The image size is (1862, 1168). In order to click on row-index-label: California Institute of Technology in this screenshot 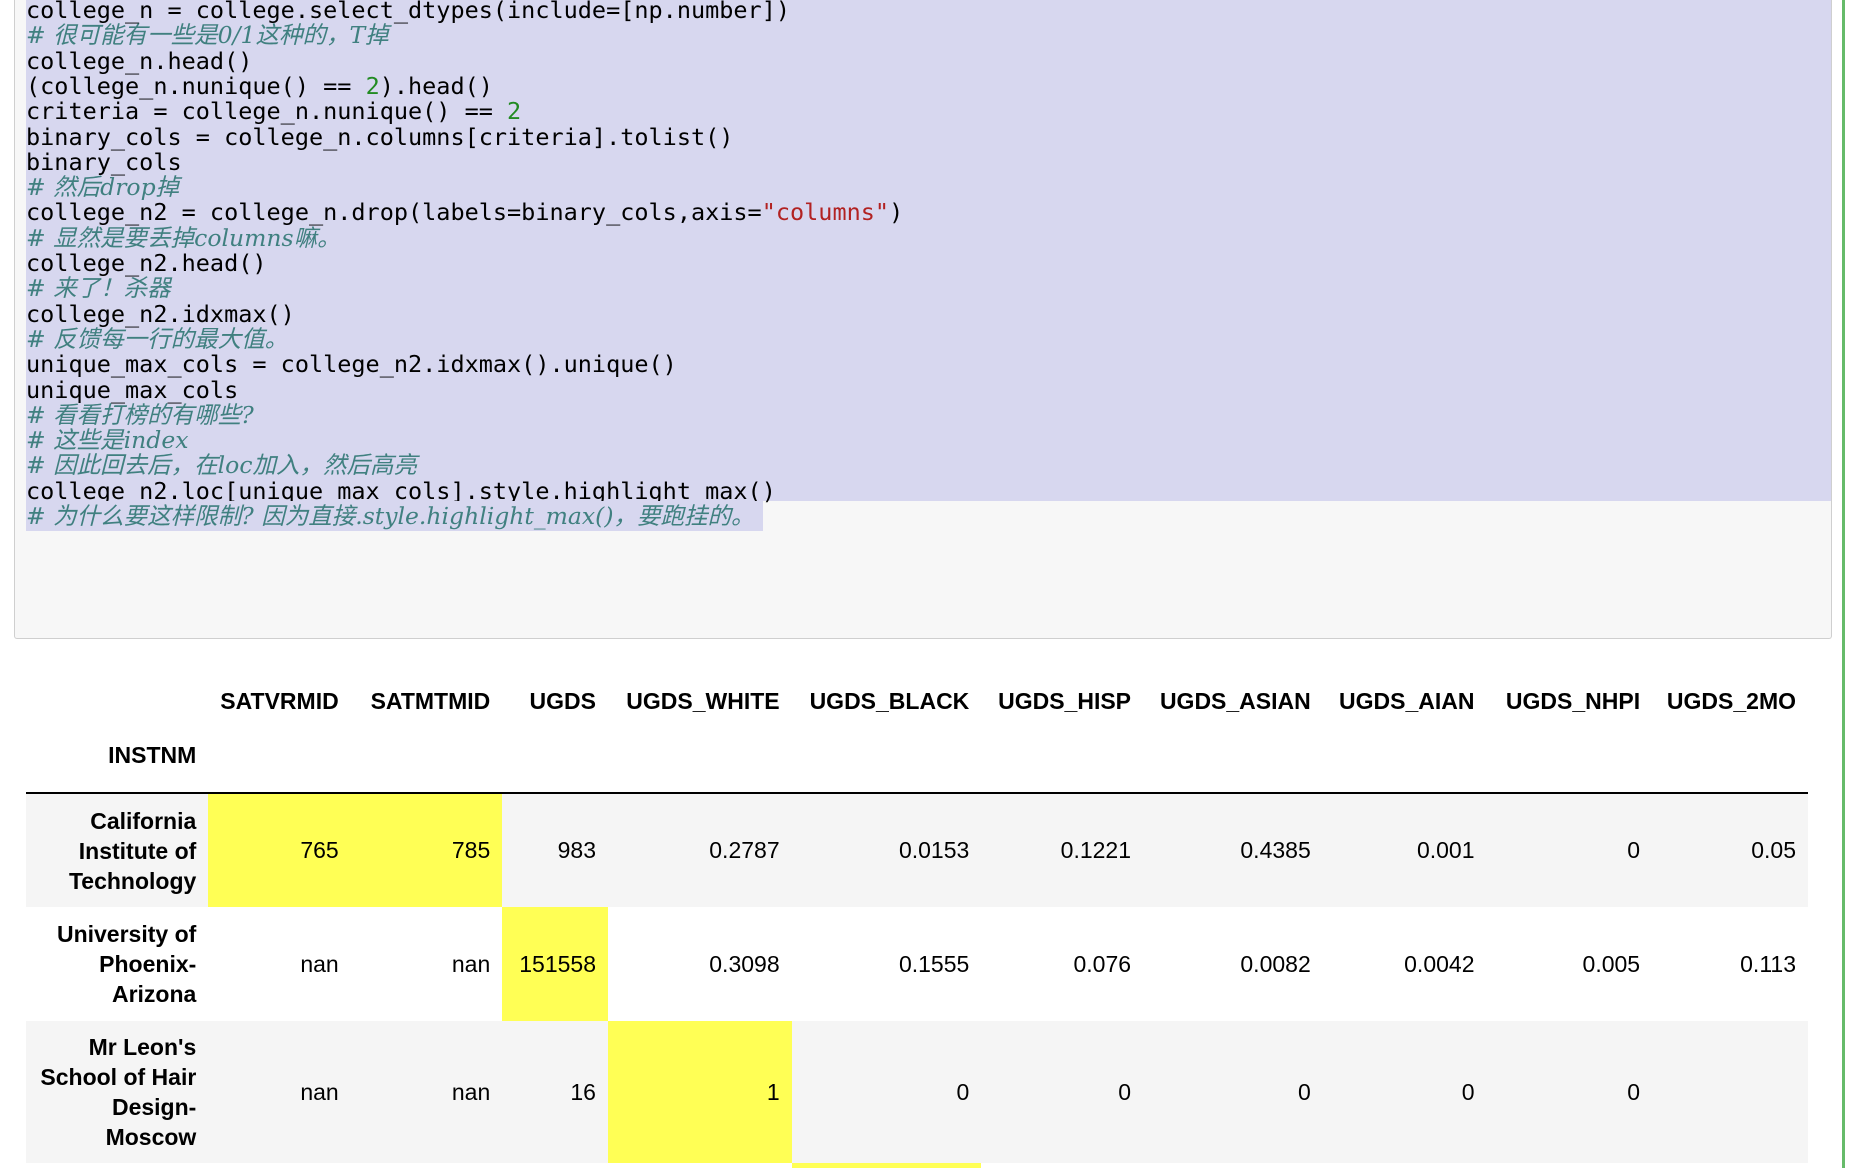, I will do `click(132, 850)`.